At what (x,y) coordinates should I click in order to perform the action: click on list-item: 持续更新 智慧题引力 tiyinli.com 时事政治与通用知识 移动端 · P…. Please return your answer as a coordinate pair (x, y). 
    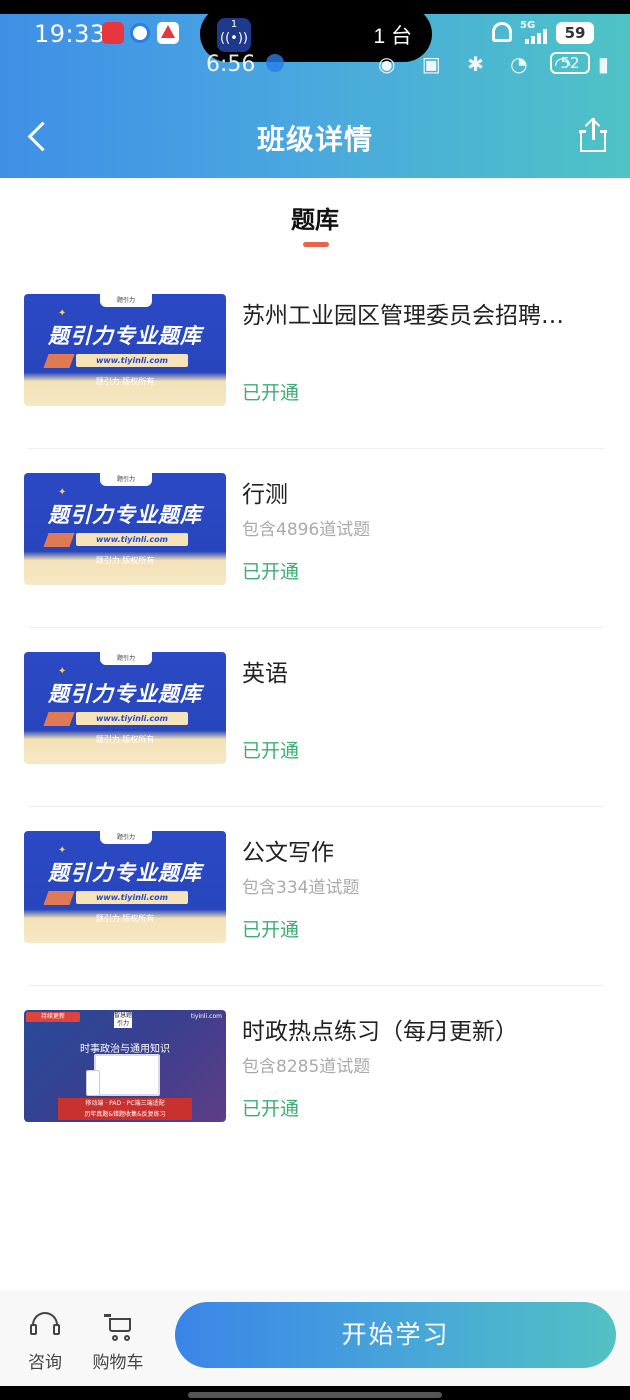
    Looking at the image, I should click on (314, 1075).